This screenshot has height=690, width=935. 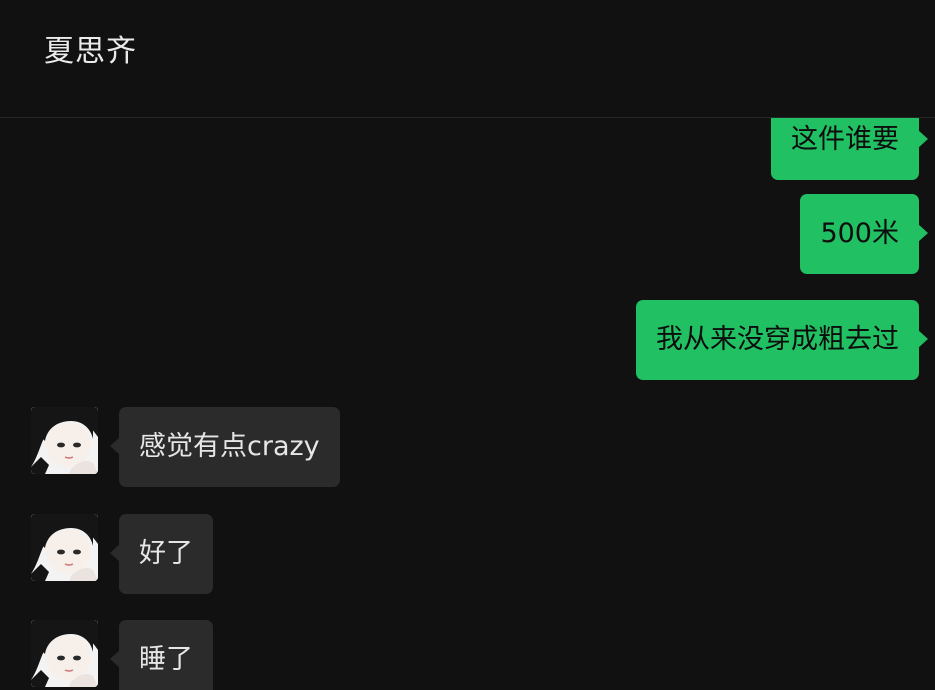 What do you see at coordinates (859, 233) in the screenshot?
I see `message-text: 500米` at bounding box center [859, 233].